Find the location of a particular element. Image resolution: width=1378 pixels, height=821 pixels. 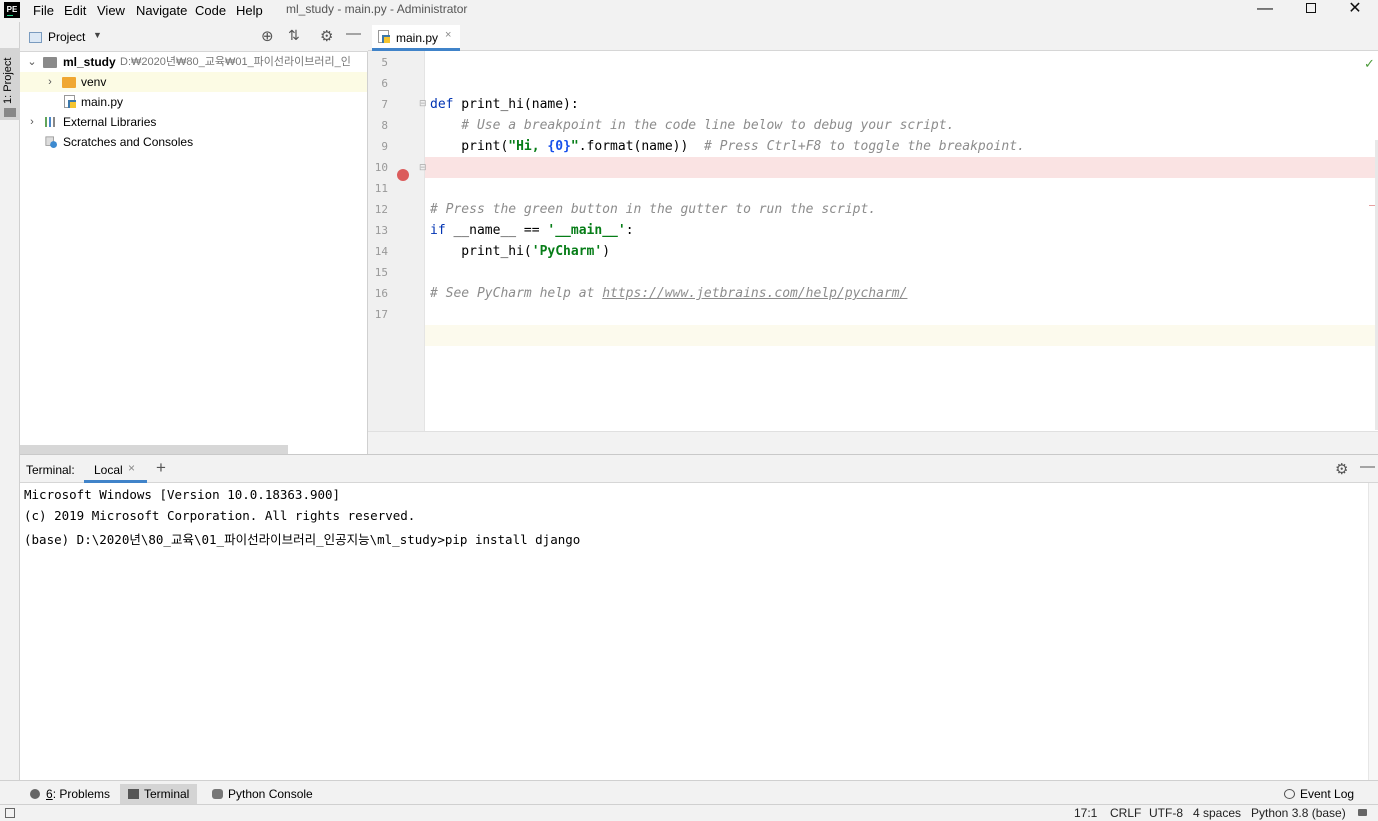

event-log-label: Event Log is located at coordinates (1327, 794).